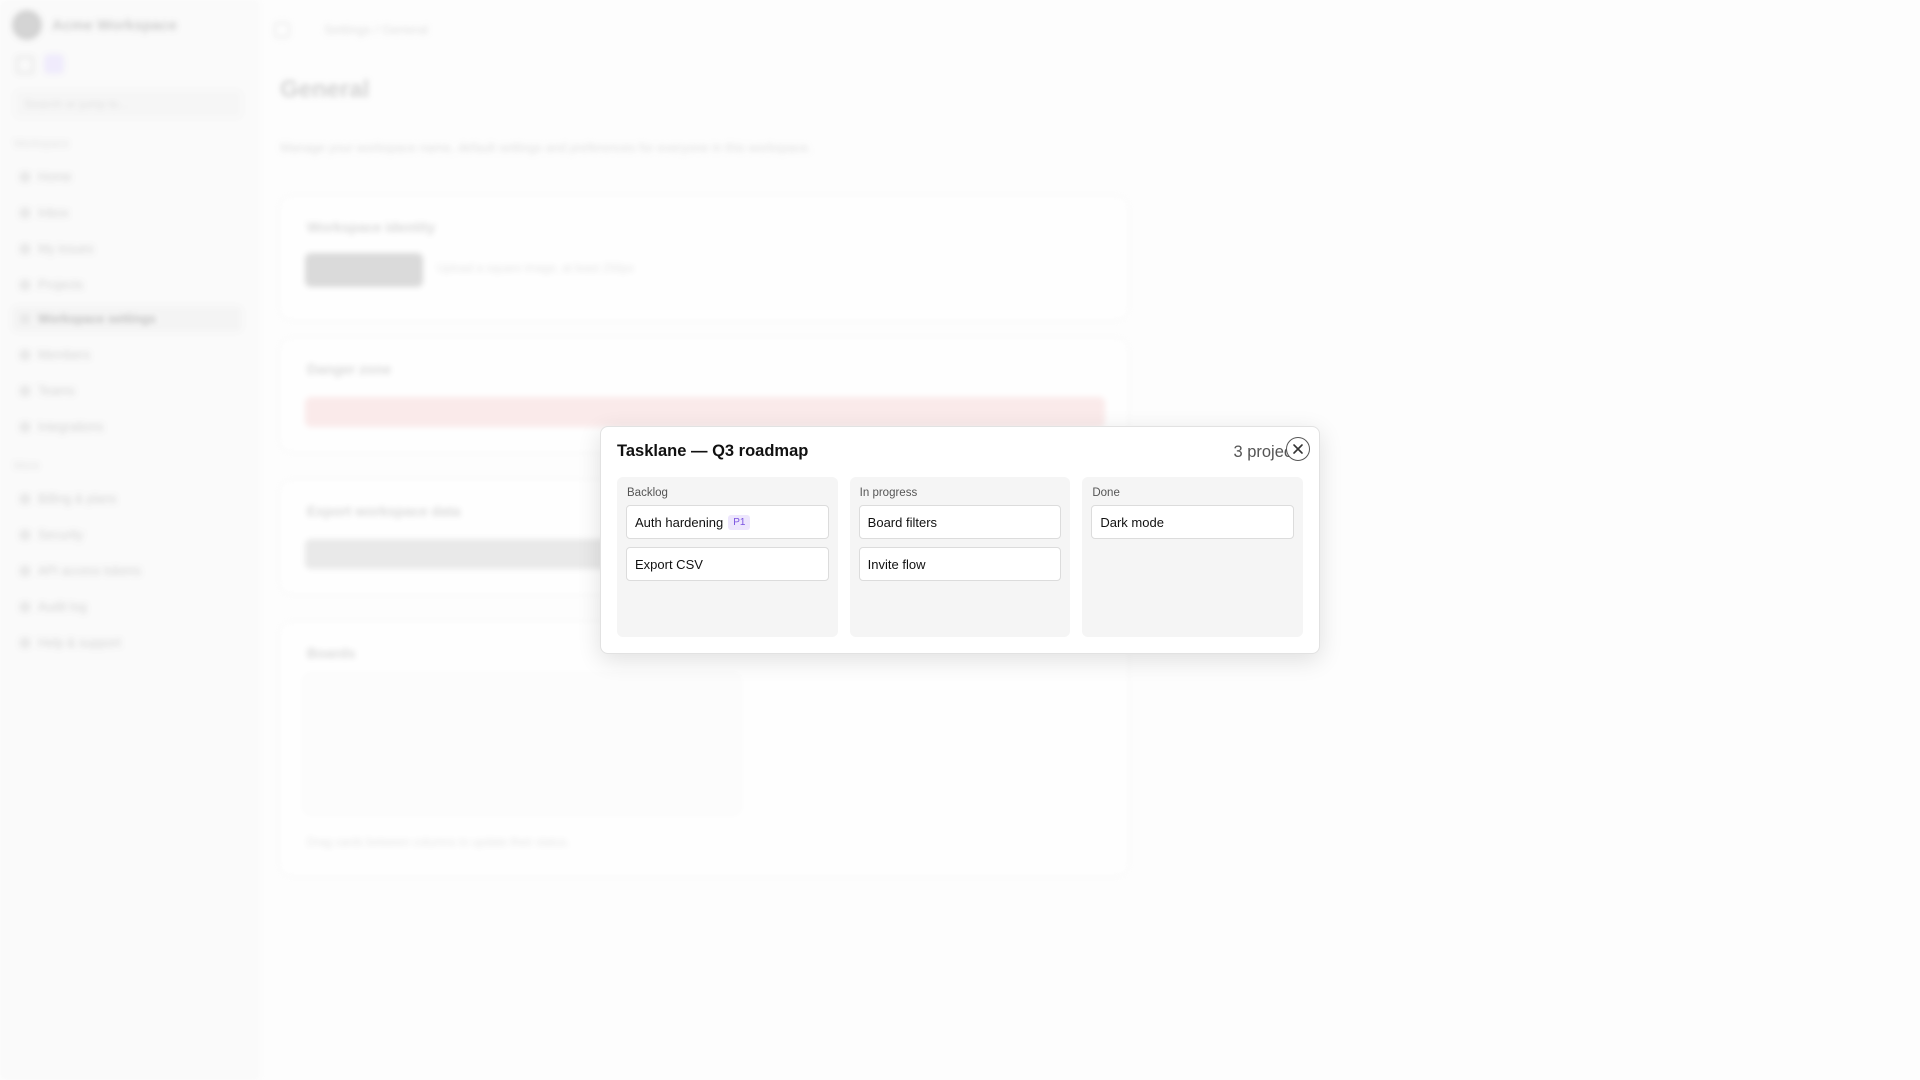  I want to click on task-card: Dark mode, so click(1193, 522).